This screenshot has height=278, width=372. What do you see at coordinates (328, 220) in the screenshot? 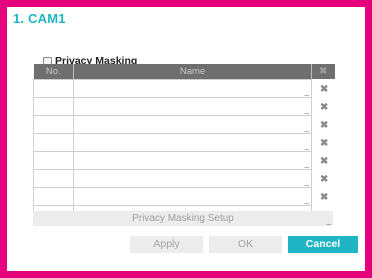
I see `setup-edit-marker: _` at bounding box center [328, 220].